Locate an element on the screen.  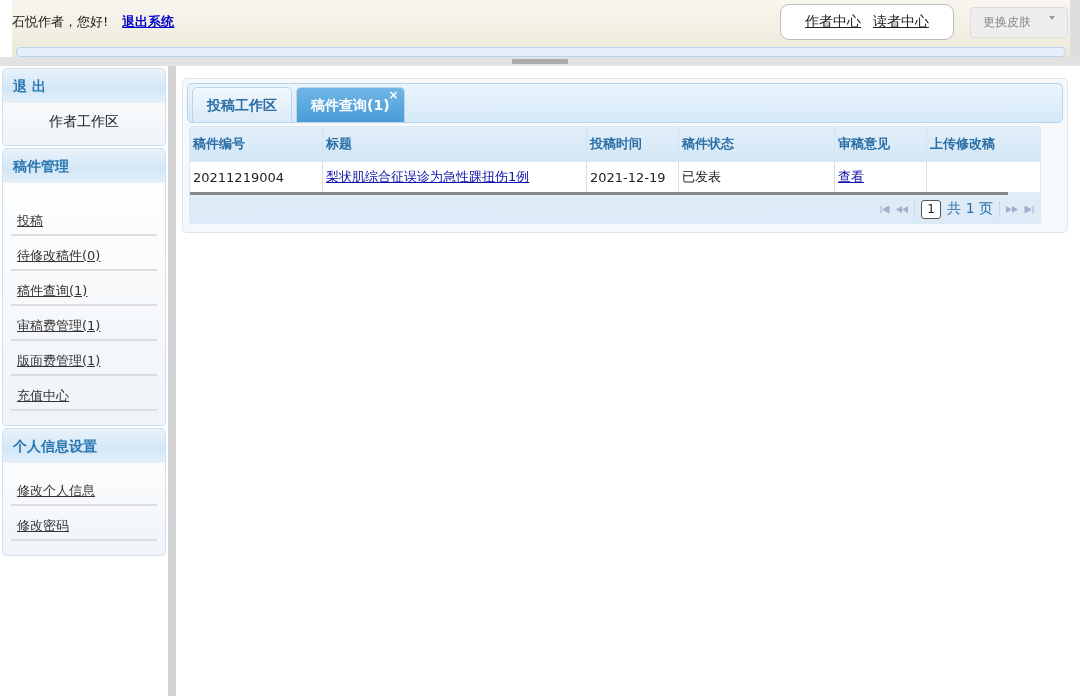
splitter-handle is located at coordinates (540, 61).